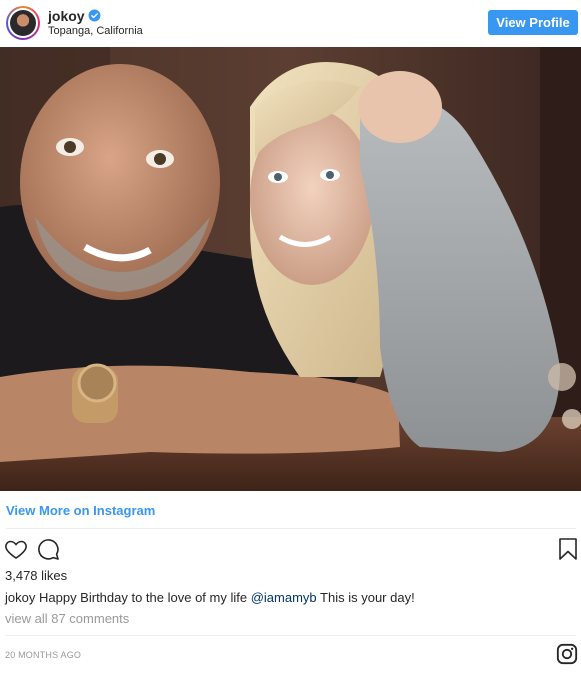 The image size is (581, 673). I want to click on username-link: jokoy, so click(66, 16).